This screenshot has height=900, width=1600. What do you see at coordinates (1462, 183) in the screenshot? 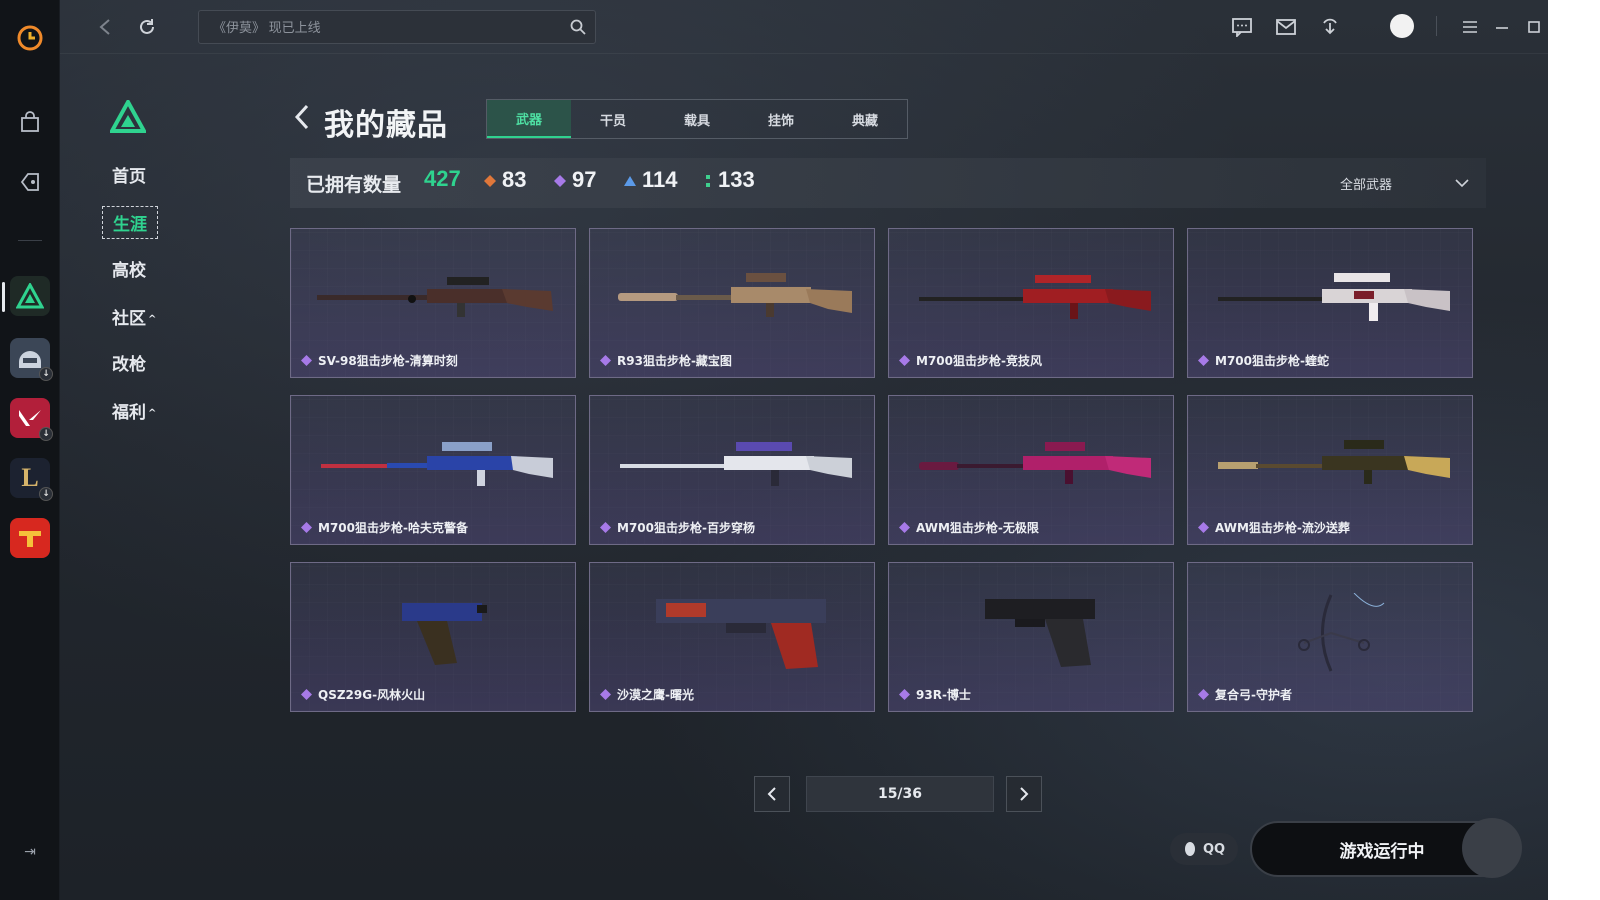
I see `chevron-down-icon` at bounding box center [1462, 183].